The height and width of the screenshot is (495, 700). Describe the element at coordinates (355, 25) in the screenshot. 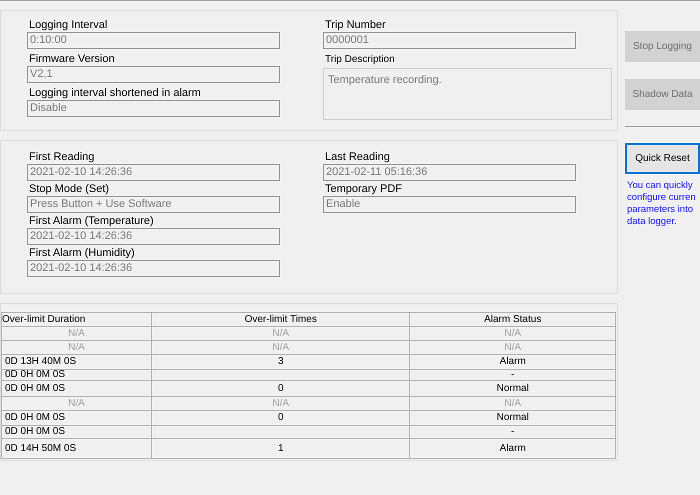

I see `field-label: Trip Number` at that location.